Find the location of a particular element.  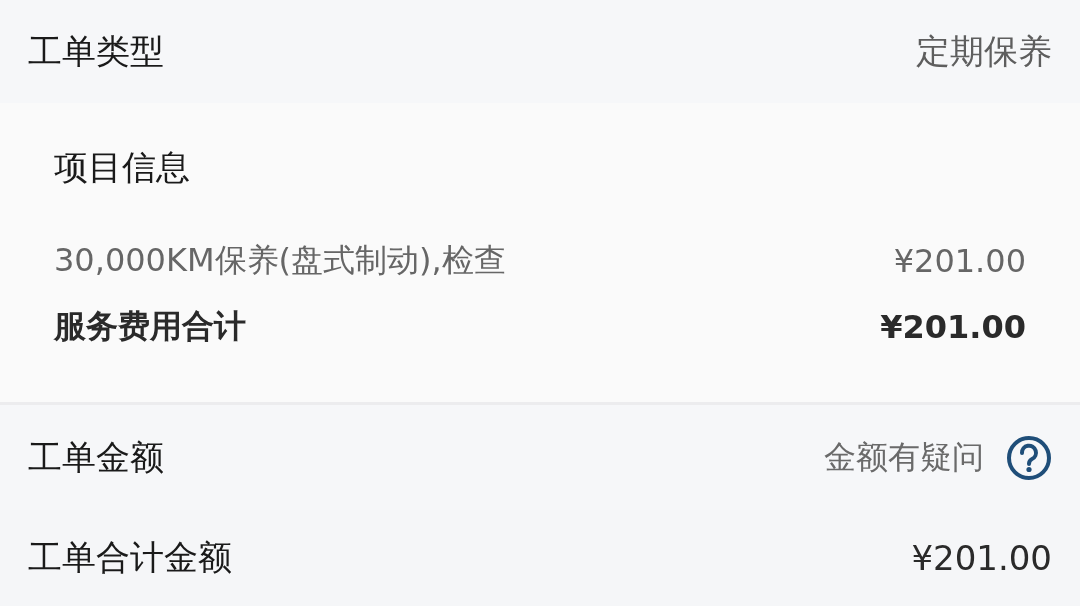

subtotal-value: ¥201.00 is located at coordinates (953, 327).